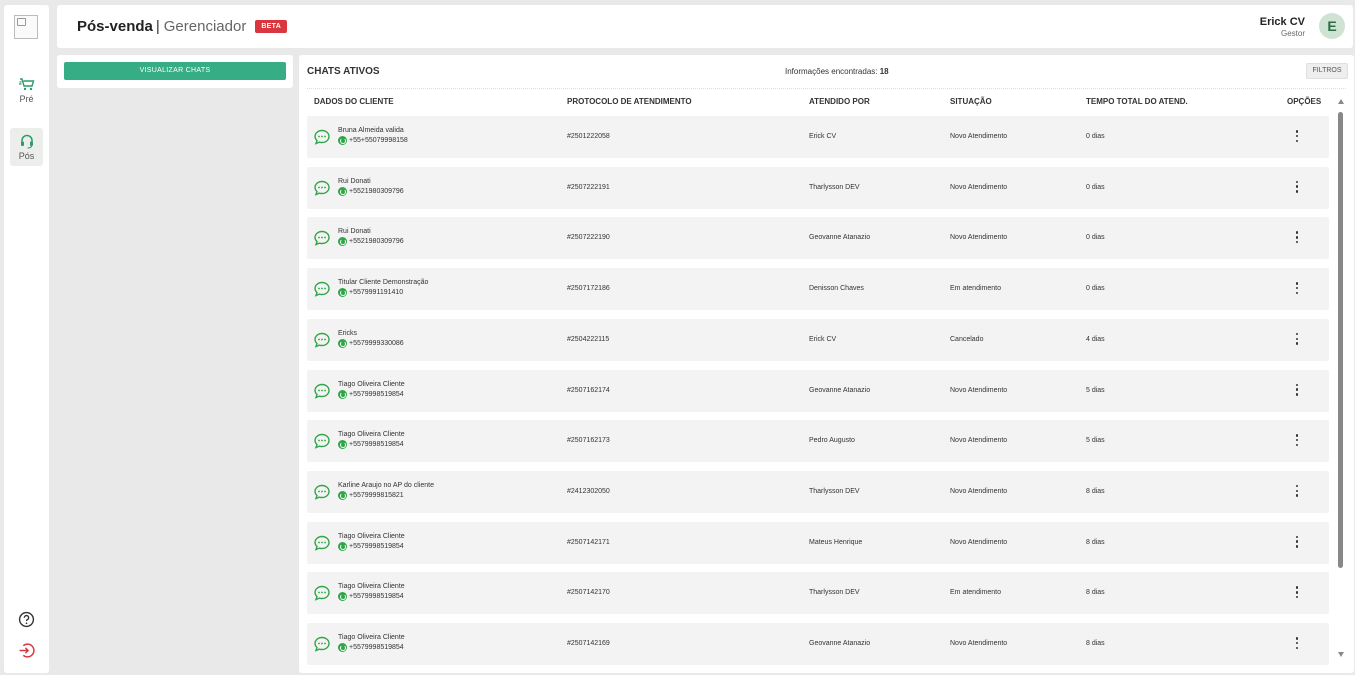 This screenshot has width=1355, height=675. Describe the element at coordinates (588, 339) in the screenshot. I see `protocol: #2504222115` at that location.